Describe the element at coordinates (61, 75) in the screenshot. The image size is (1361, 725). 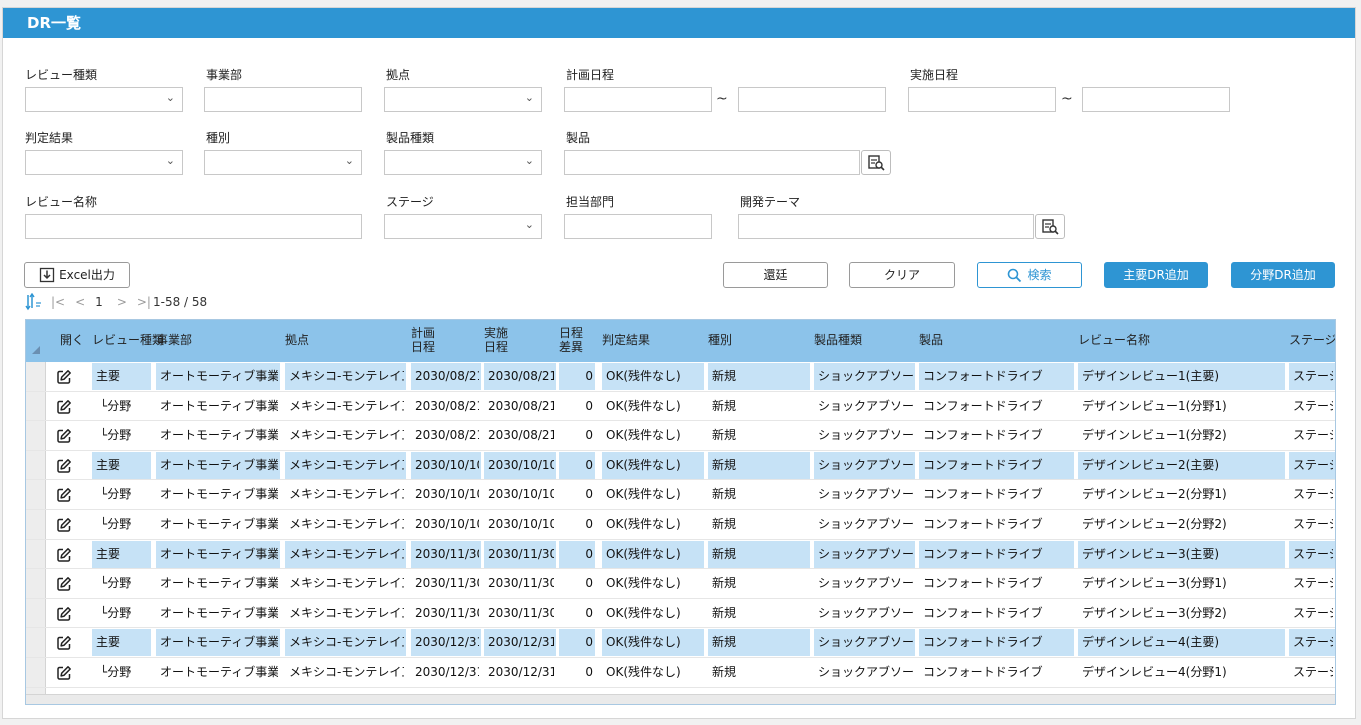
I see `review-type-label: レビュー種類` at that location.